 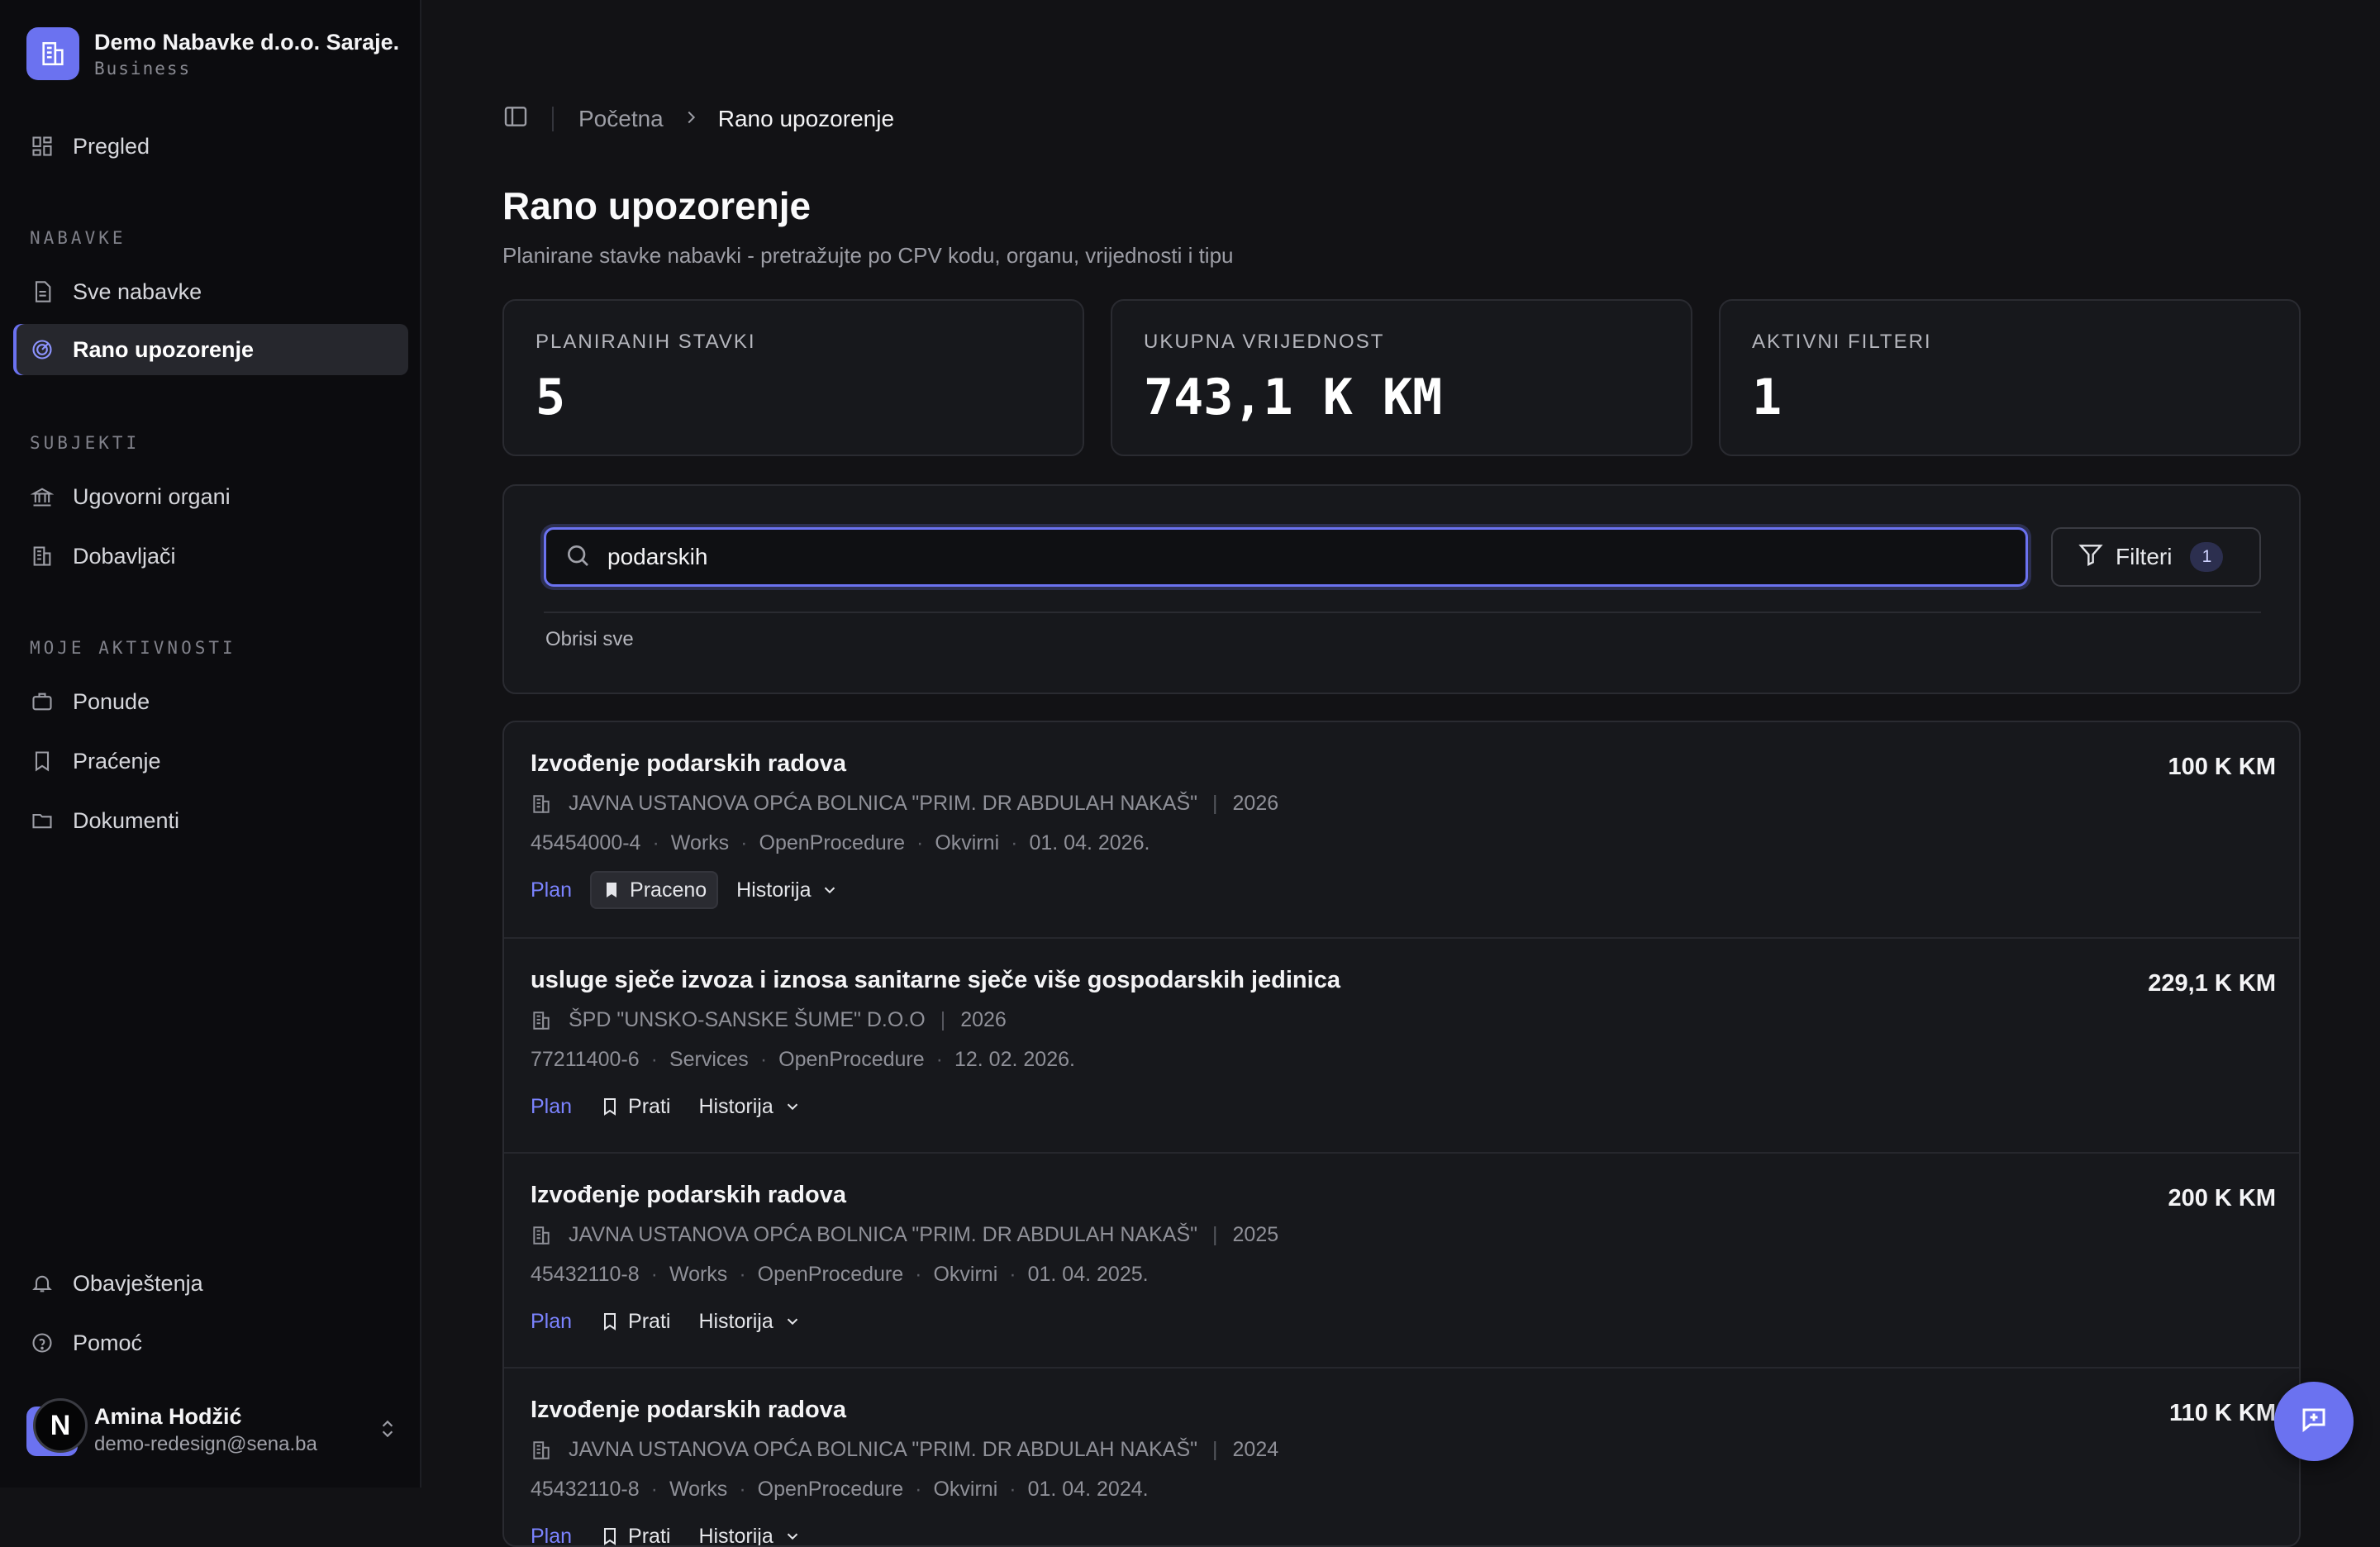 I want to click on filters-count-badge: 1, so click(x=2206, y=557).